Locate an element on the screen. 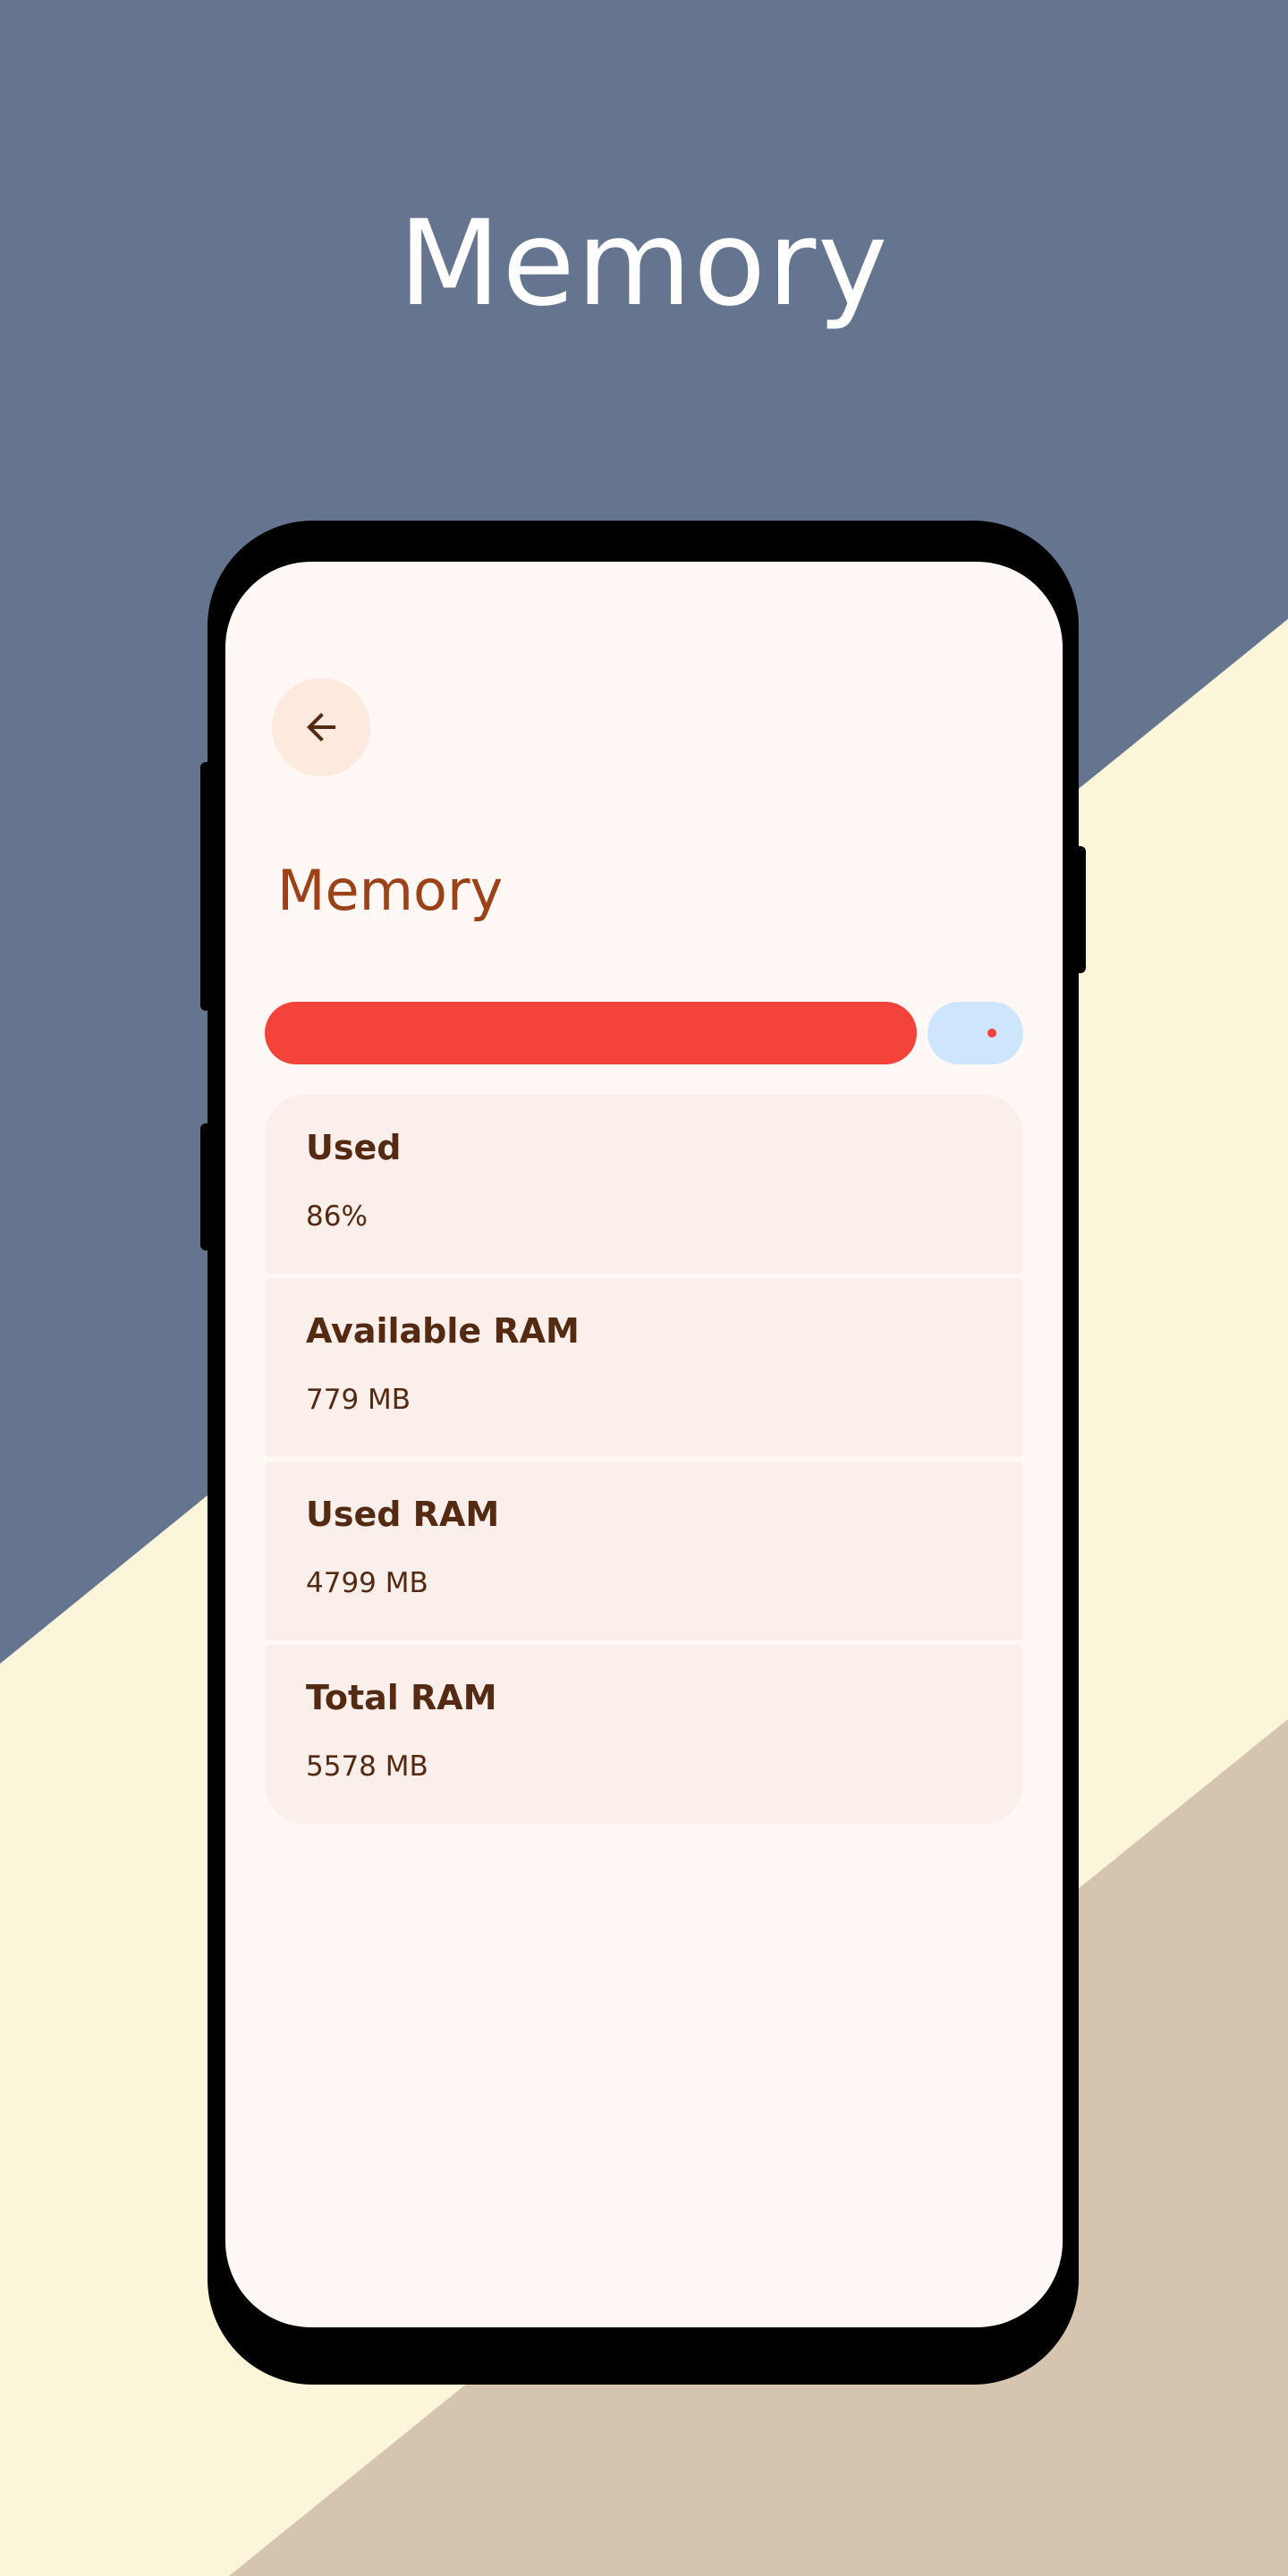 Image resolution: width=1288 pixels, height=2576 pixels. stat-card-used: Used 86% is located at coordinates (644, 1184).